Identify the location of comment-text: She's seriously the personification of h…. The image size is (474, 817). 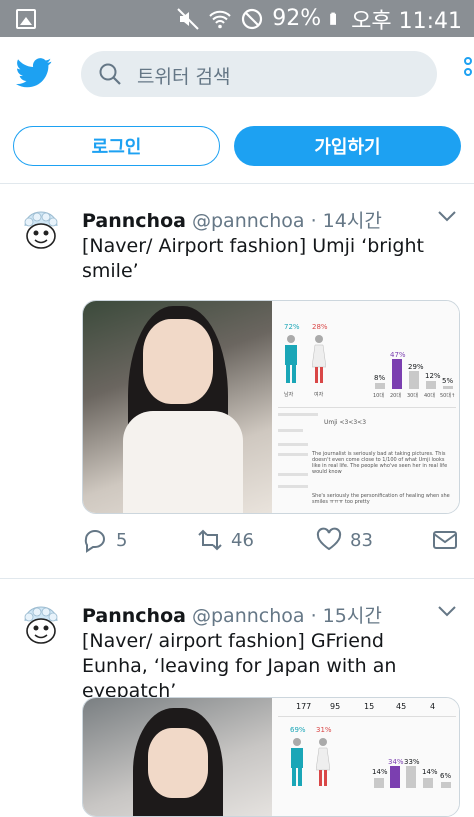
(381, 499).